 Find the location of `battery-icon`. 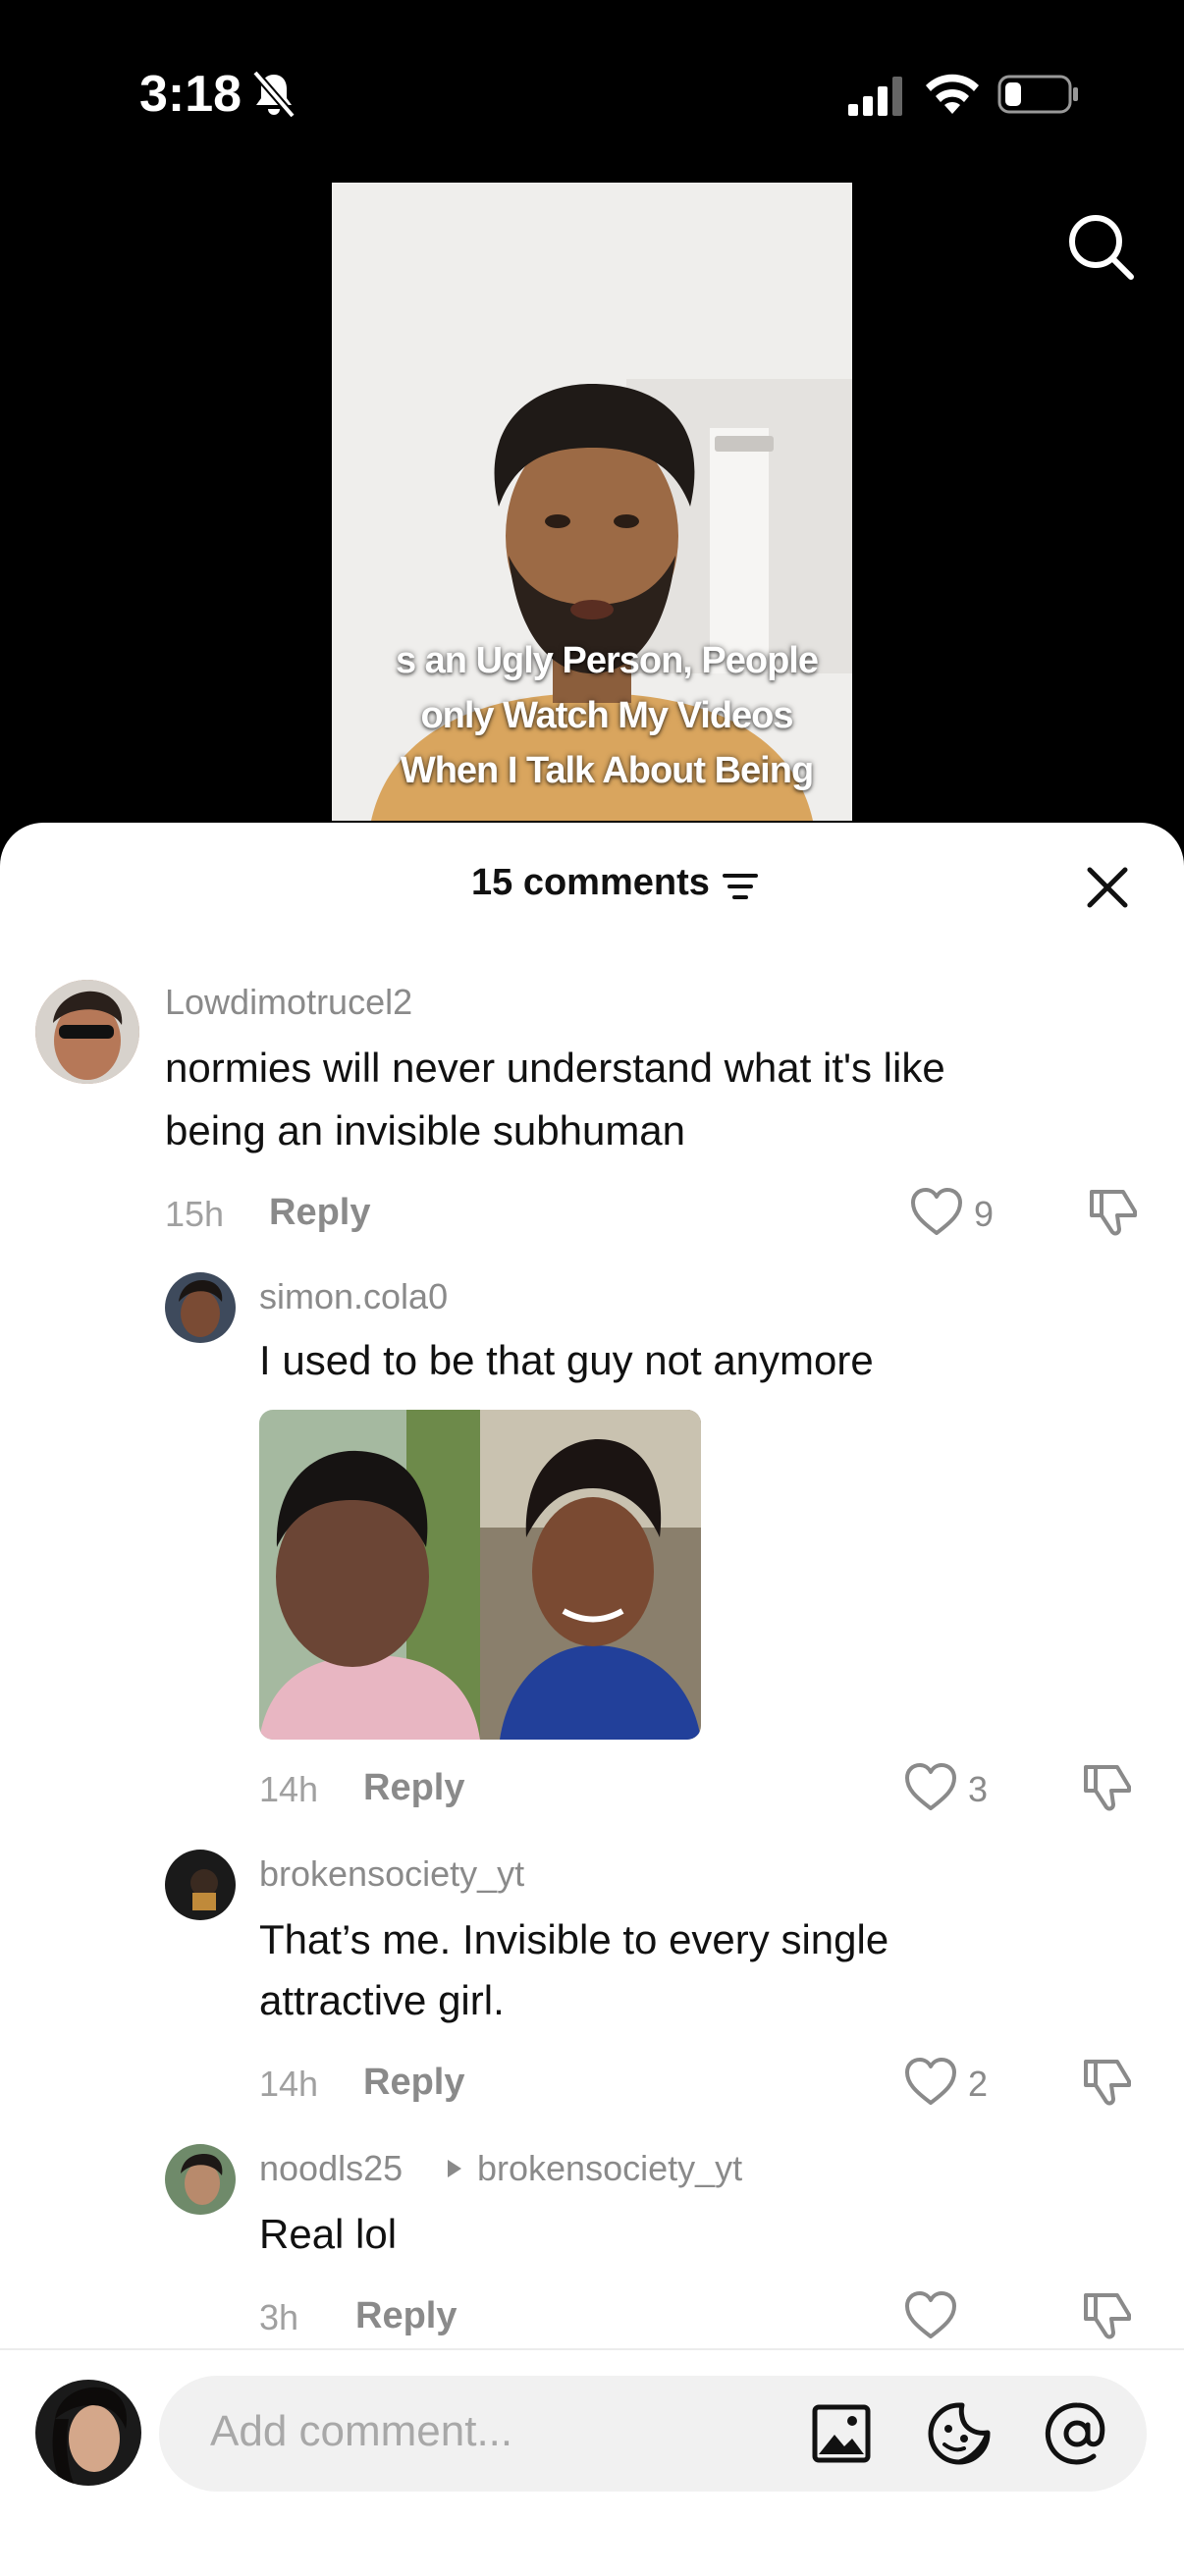

battery-icon is located at coordinates (1037, 94).